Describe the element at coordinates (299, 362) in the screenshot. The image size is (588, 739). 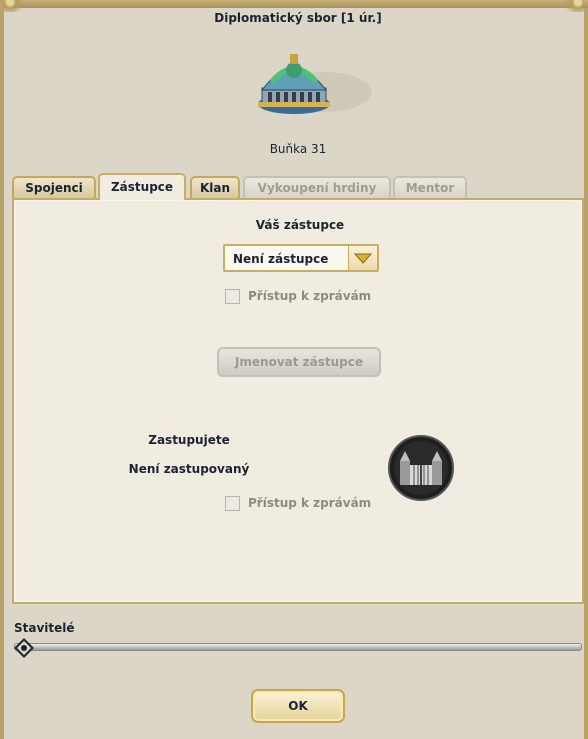
I see `appoint-deputy-button: Jmenovat zástupce` at that location.